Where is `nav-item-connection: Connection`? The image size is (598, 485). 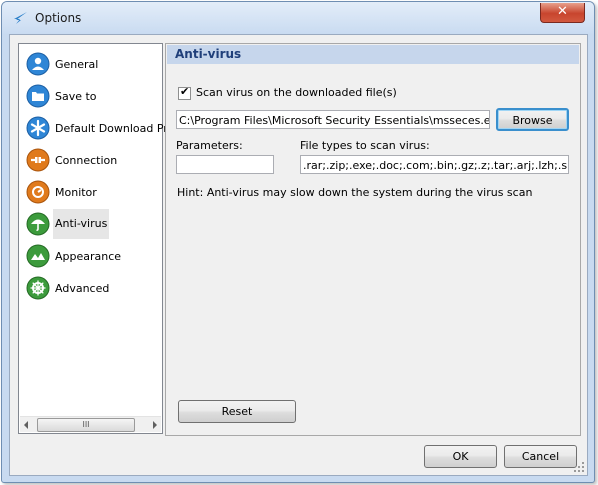 nav-item-connection: Connection is located at coordinates (90, 160).